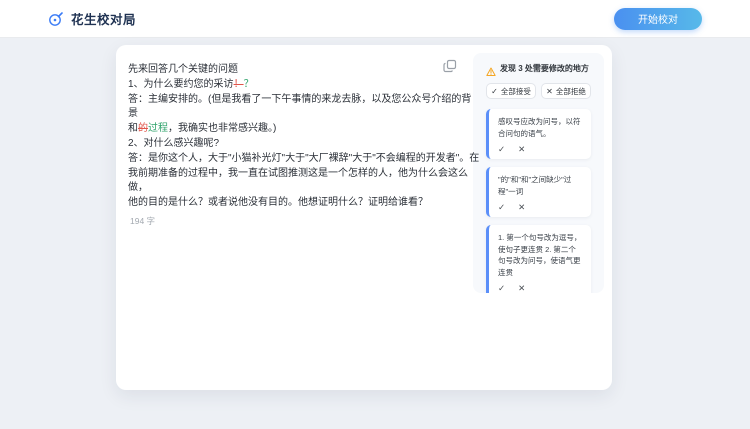 The width and height of the screenshot is (750, 429). Describe the element at coordinates (549, 91) in the screenshot. I see `cross-icon: ✕` at that location.